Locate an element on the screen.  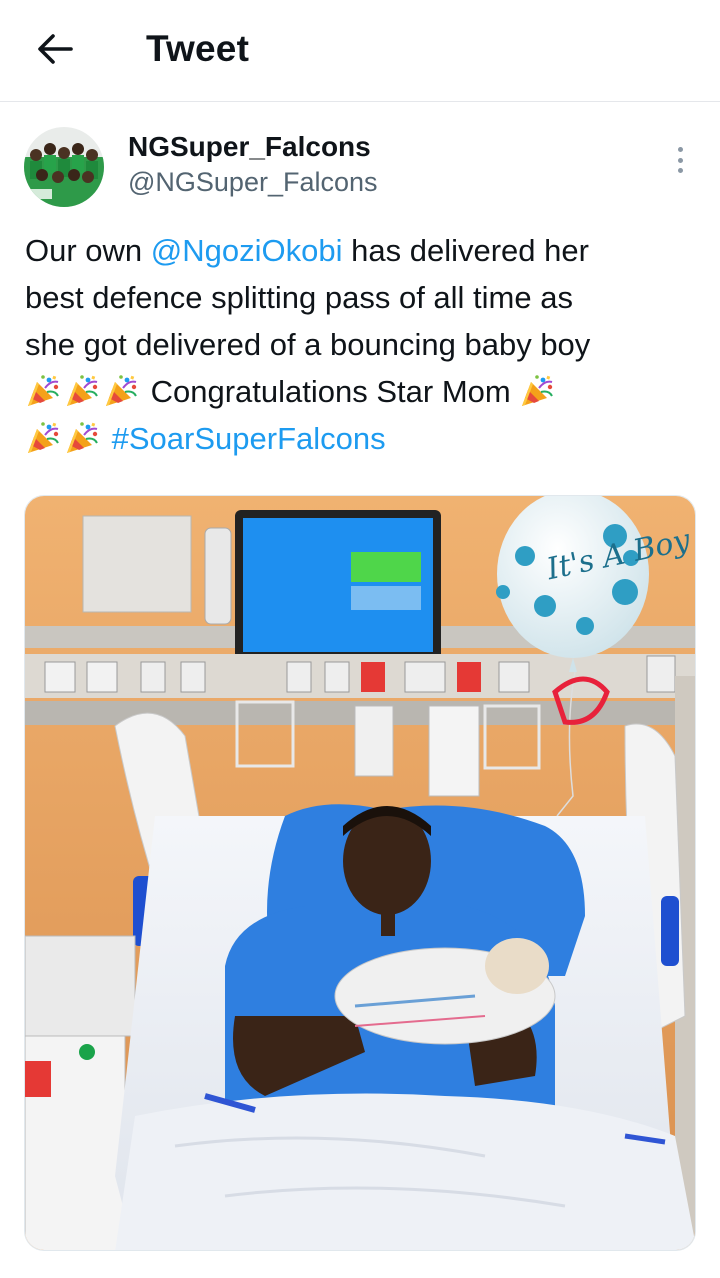
hashtag-link: #SoarSuperFalcons is located at coordinates (249, 438).